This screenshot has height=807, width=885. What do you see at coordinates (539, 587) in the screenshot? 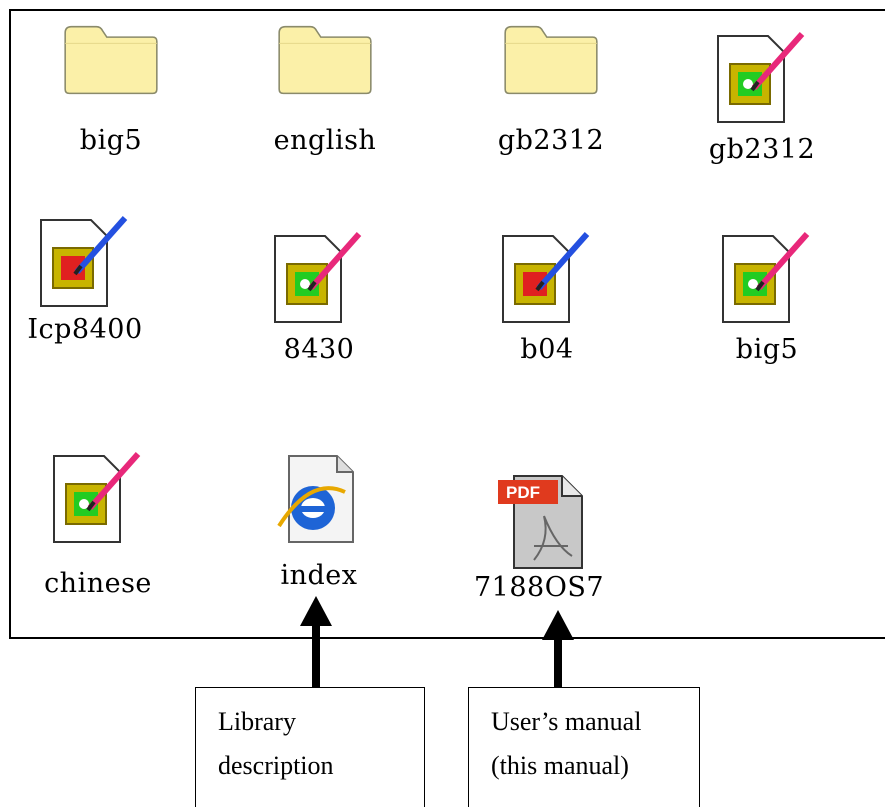
I see `file-label: 7188OS7` at bounding box center [539, 587].